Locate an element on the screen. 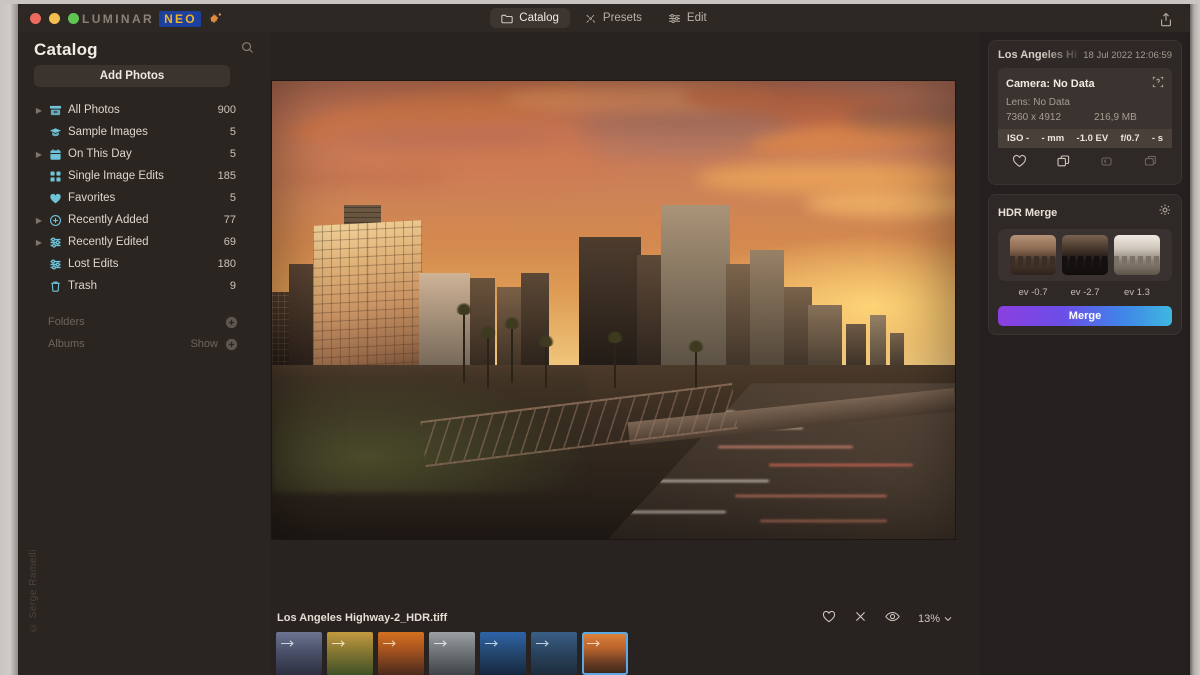 This screenshot has height=675, width=1200. sidebar-item-all-photos: ▶ All Photos 900 is located at coordinates (143, 110).